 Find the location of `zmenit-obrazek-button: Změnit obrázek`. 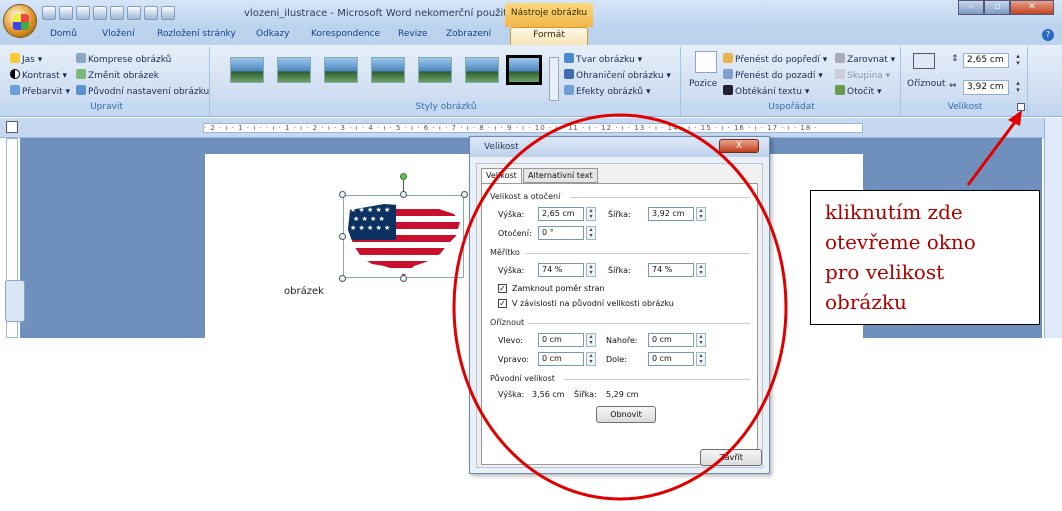

zmenit-obrazek-button: Změnit obrázek is located at coordinates (117, 75).